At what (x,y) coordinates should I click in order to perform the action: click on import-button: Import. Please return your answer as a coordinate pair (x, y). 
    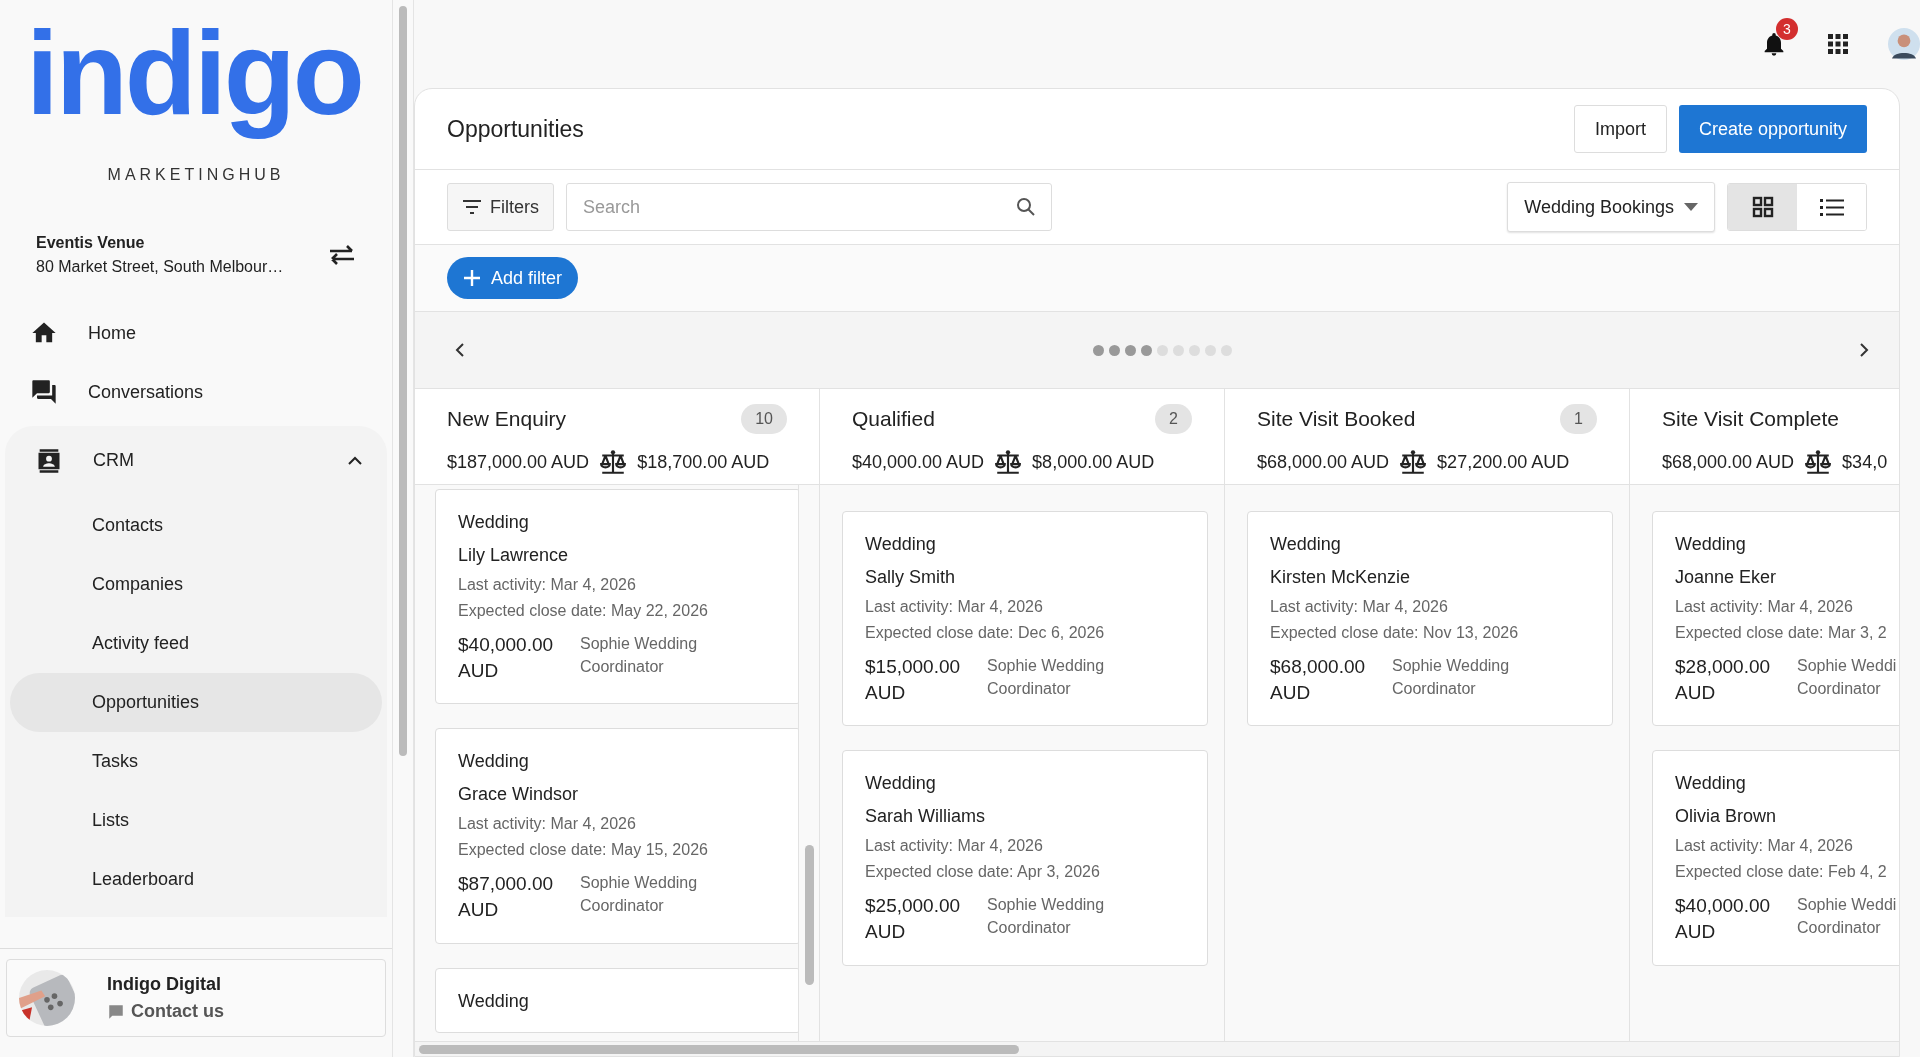
    Looking at the image, I should click on (1620, 129).